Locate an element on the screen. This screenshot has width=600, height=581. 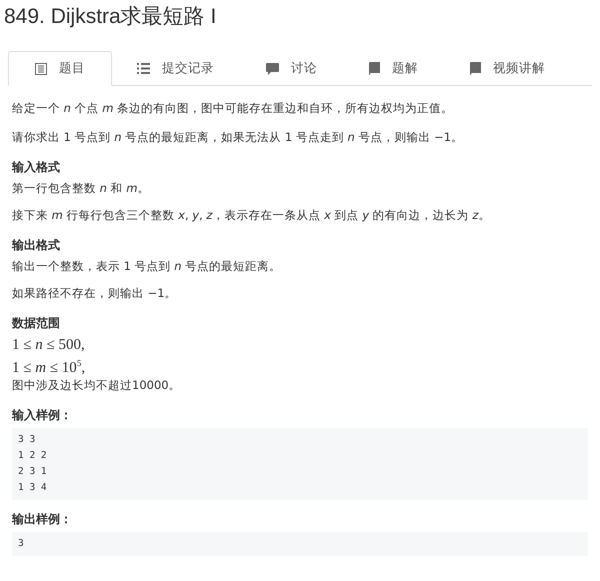
paragraph: 输出一个整数，表示 1 号点到 n 号点的最短距离。 is located at coordinates (147, 266).